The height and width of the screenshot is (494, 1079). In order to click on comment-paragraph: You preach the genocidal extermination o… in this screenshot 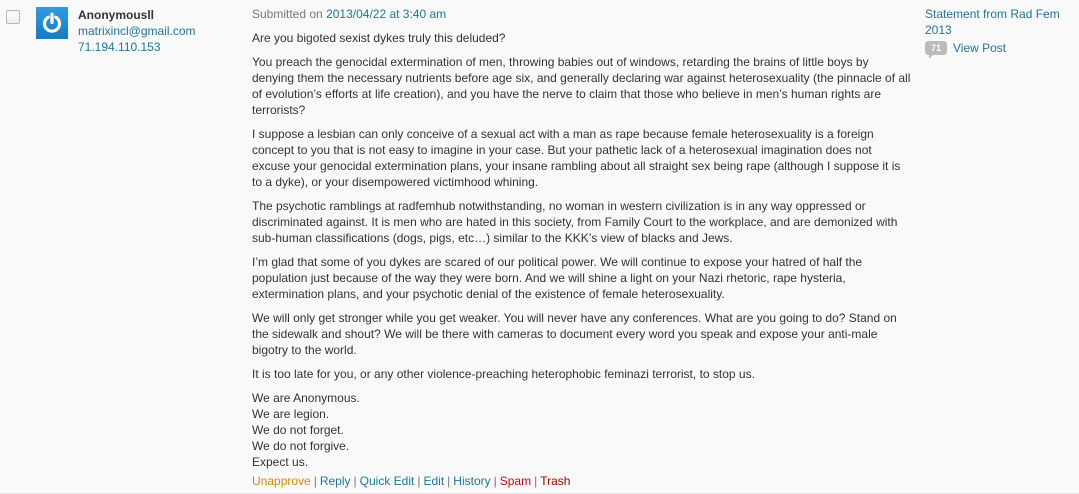, I will do `click(581, 86)`.